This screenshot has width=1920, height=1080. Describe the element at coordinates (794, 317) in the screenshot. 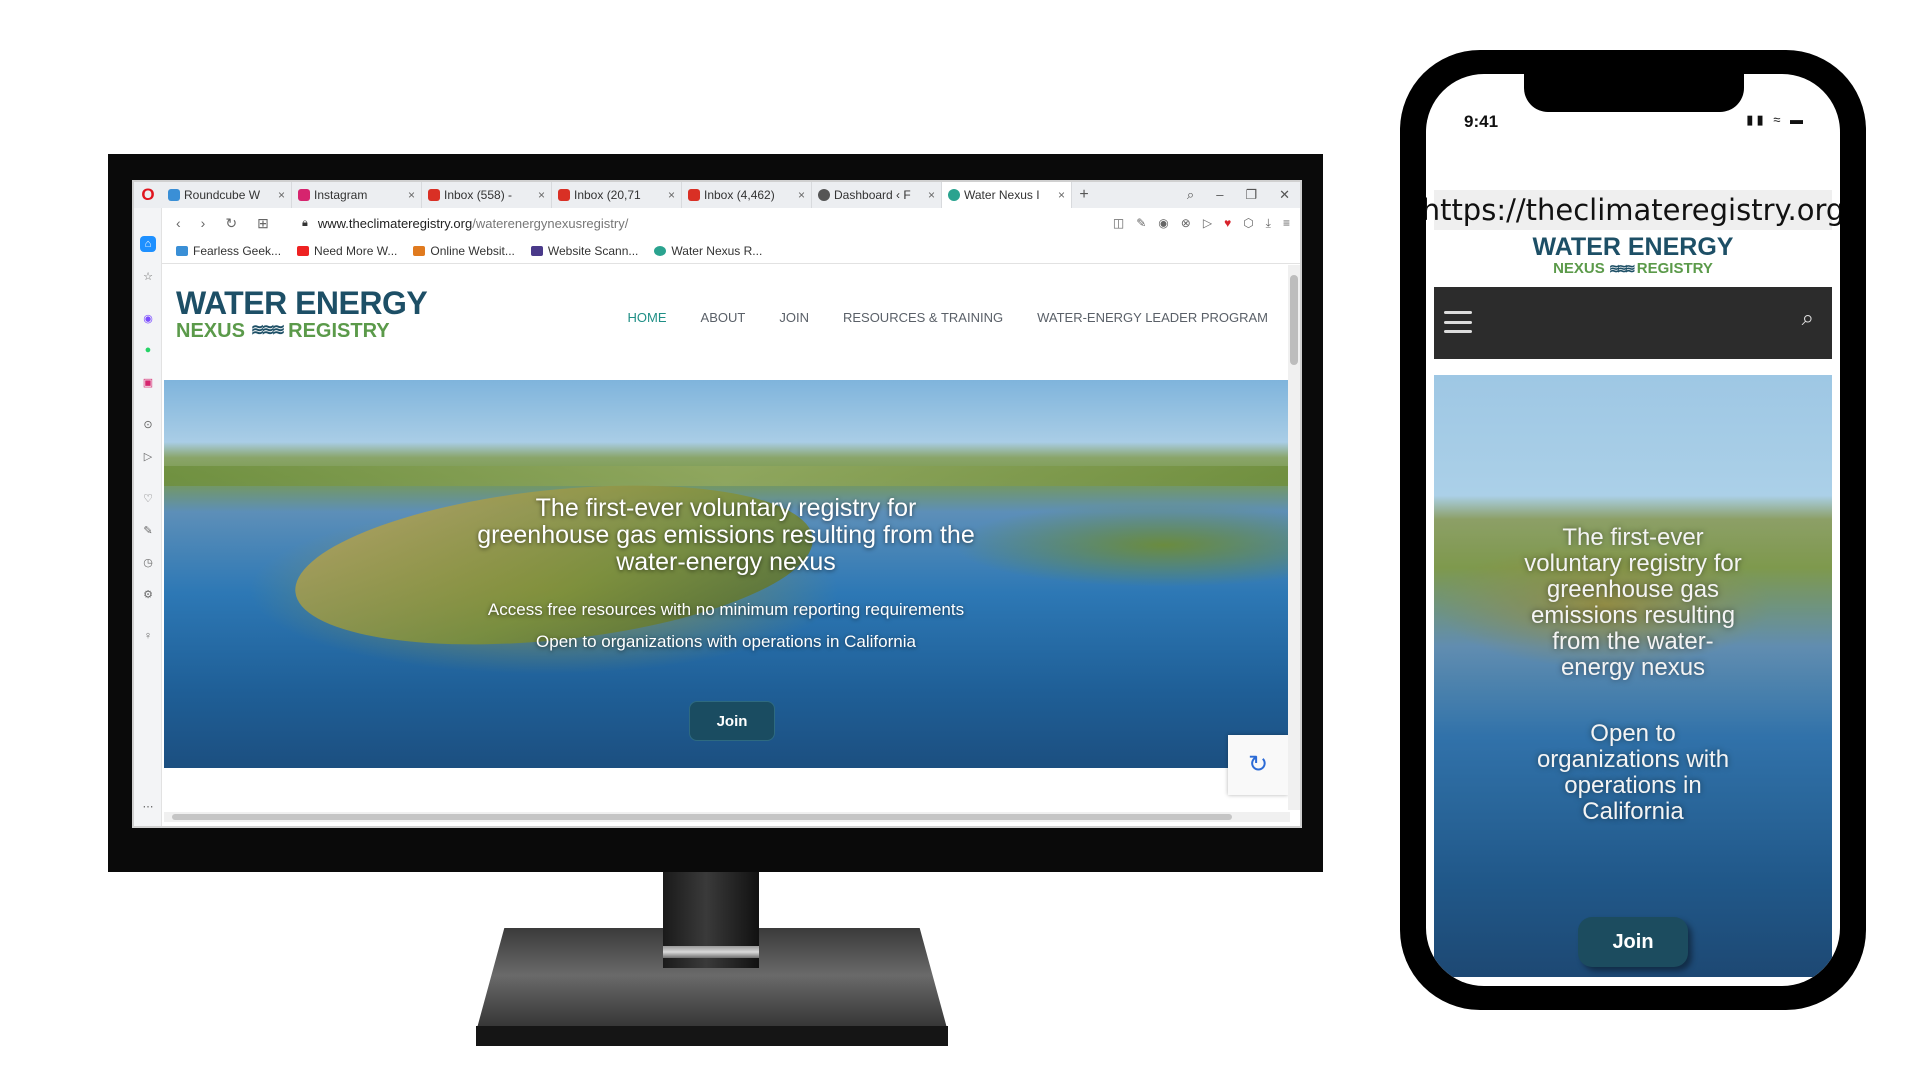

I see `nav-join: JOIN` at that location.